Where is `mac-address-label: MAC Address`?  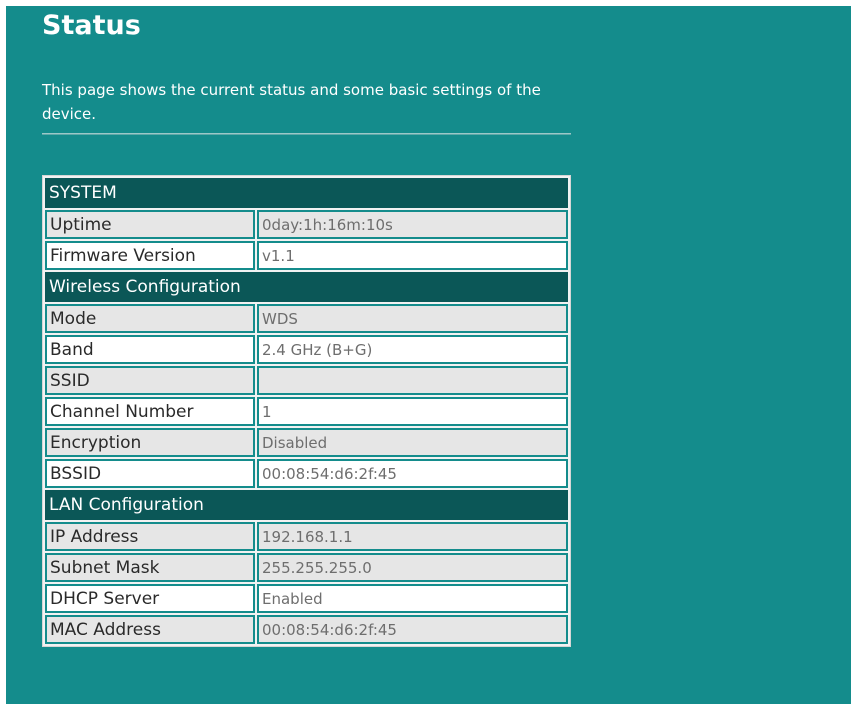
mac-address-label: MAC Address is located at coordinates (150, 629).